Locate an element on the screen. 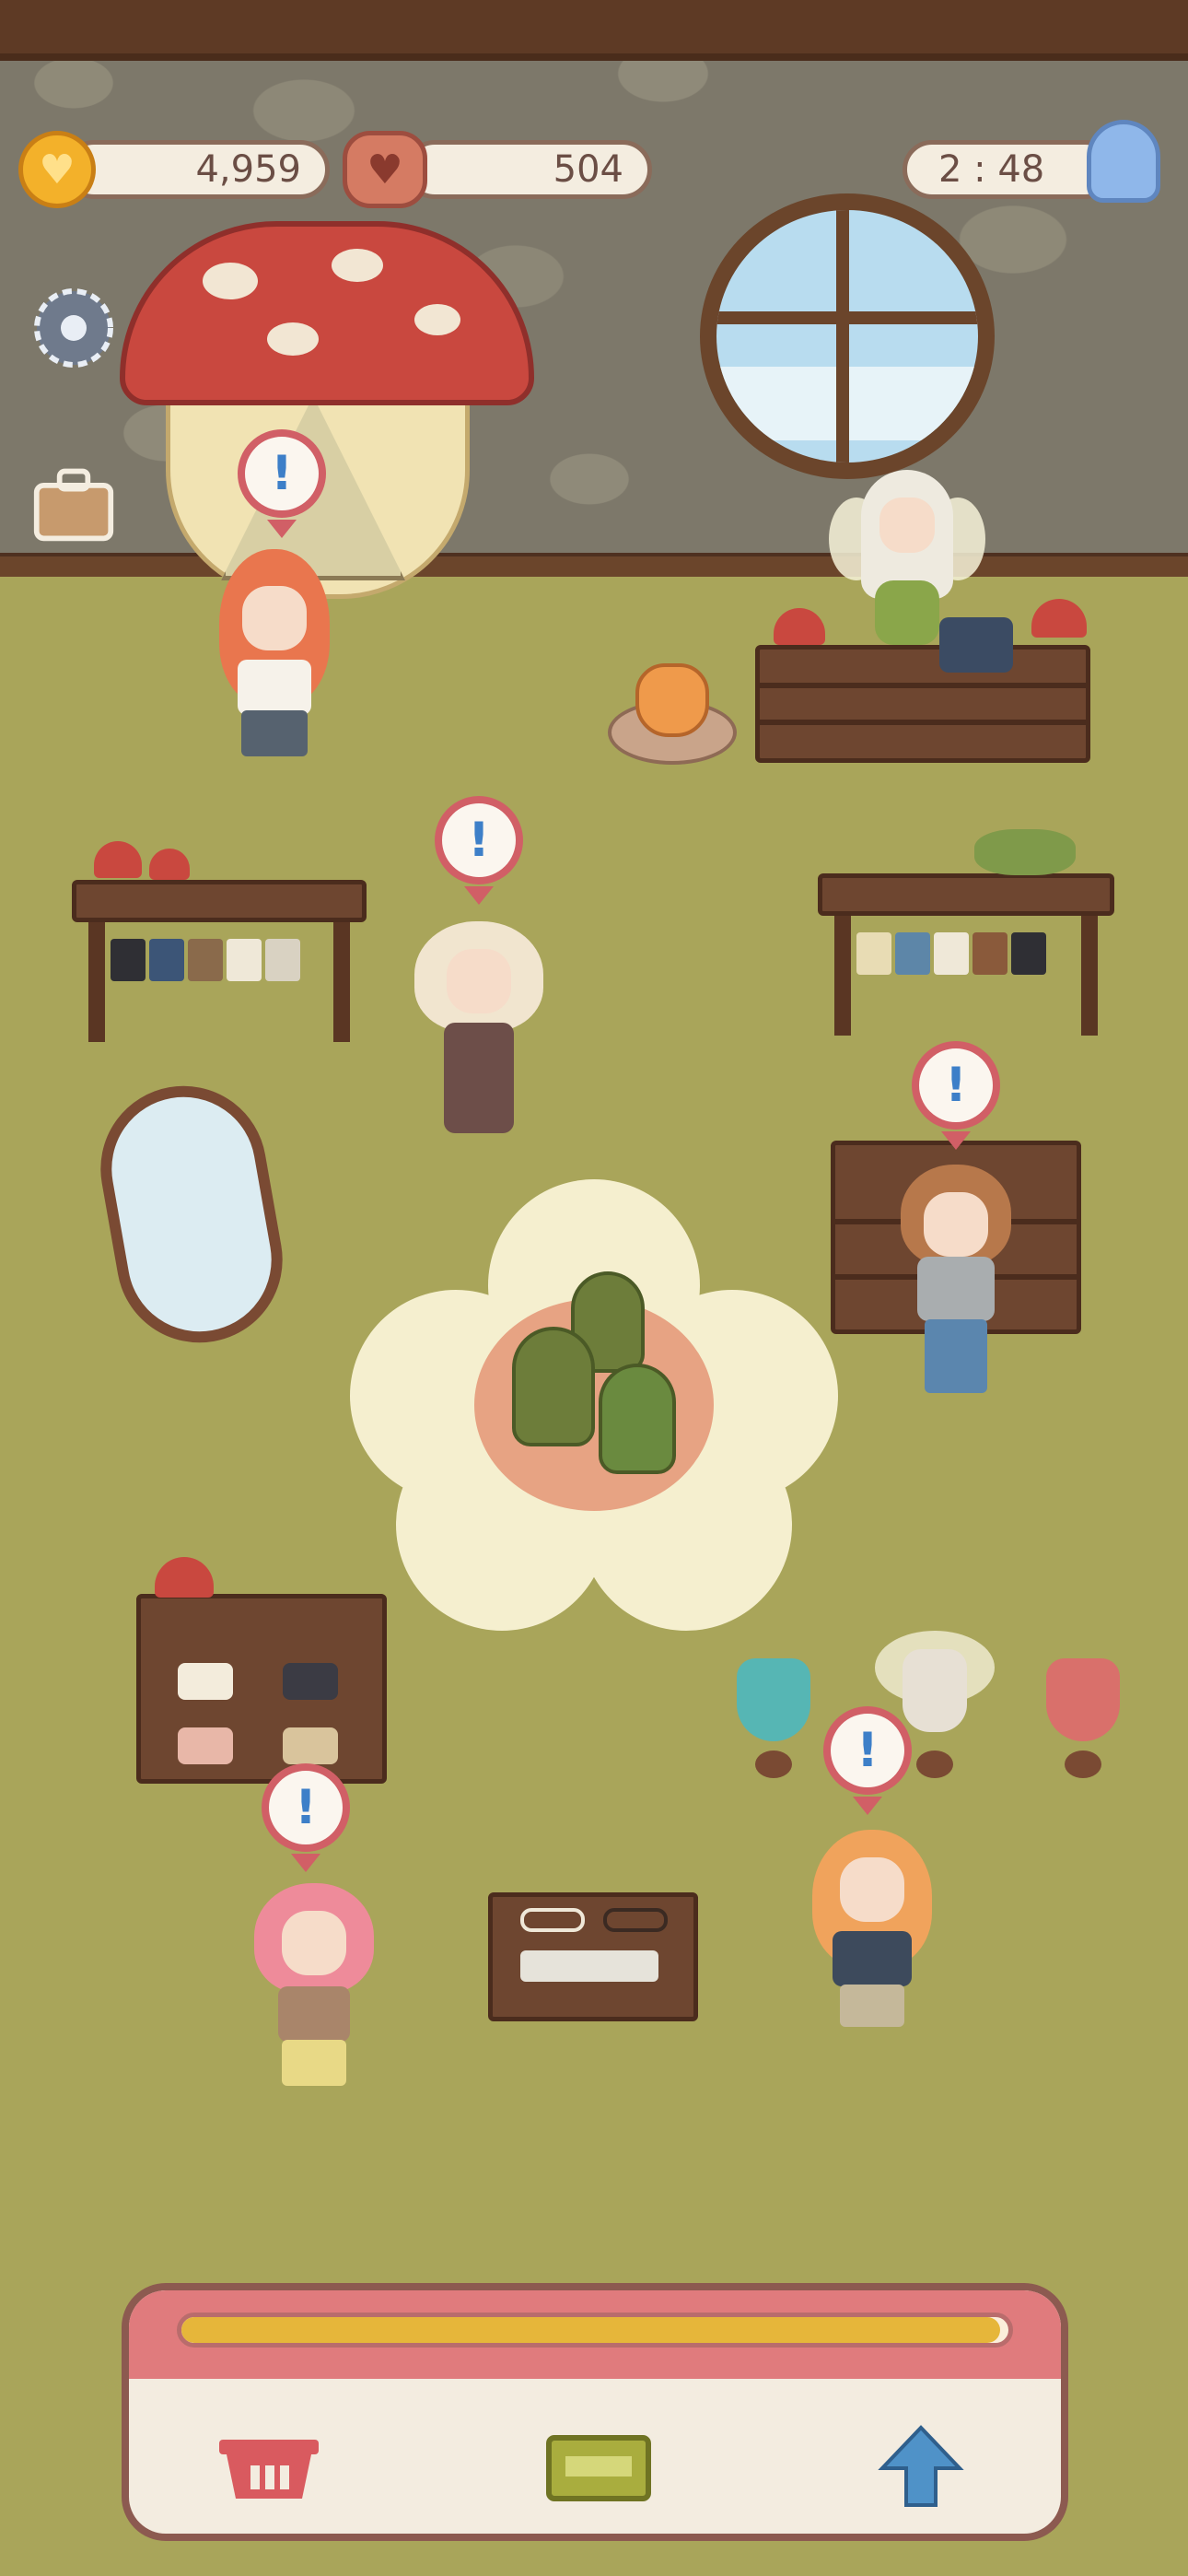  progress-fill is located at coordinates (590, 2330).